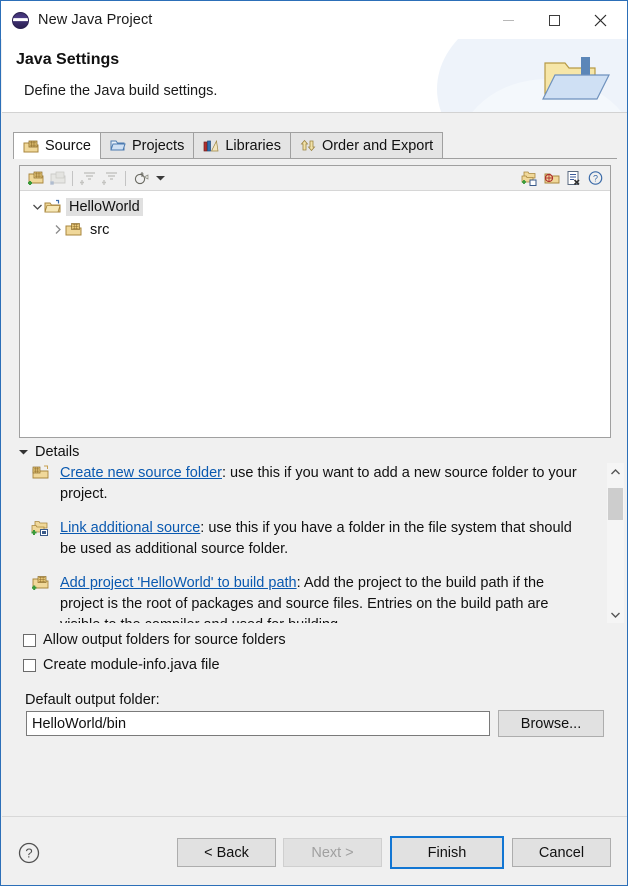 The image size is (628, 886). What do you see at coordinates (600, 20) in the screenshot?
I see `close-icon` at bounding box center [600, 20].